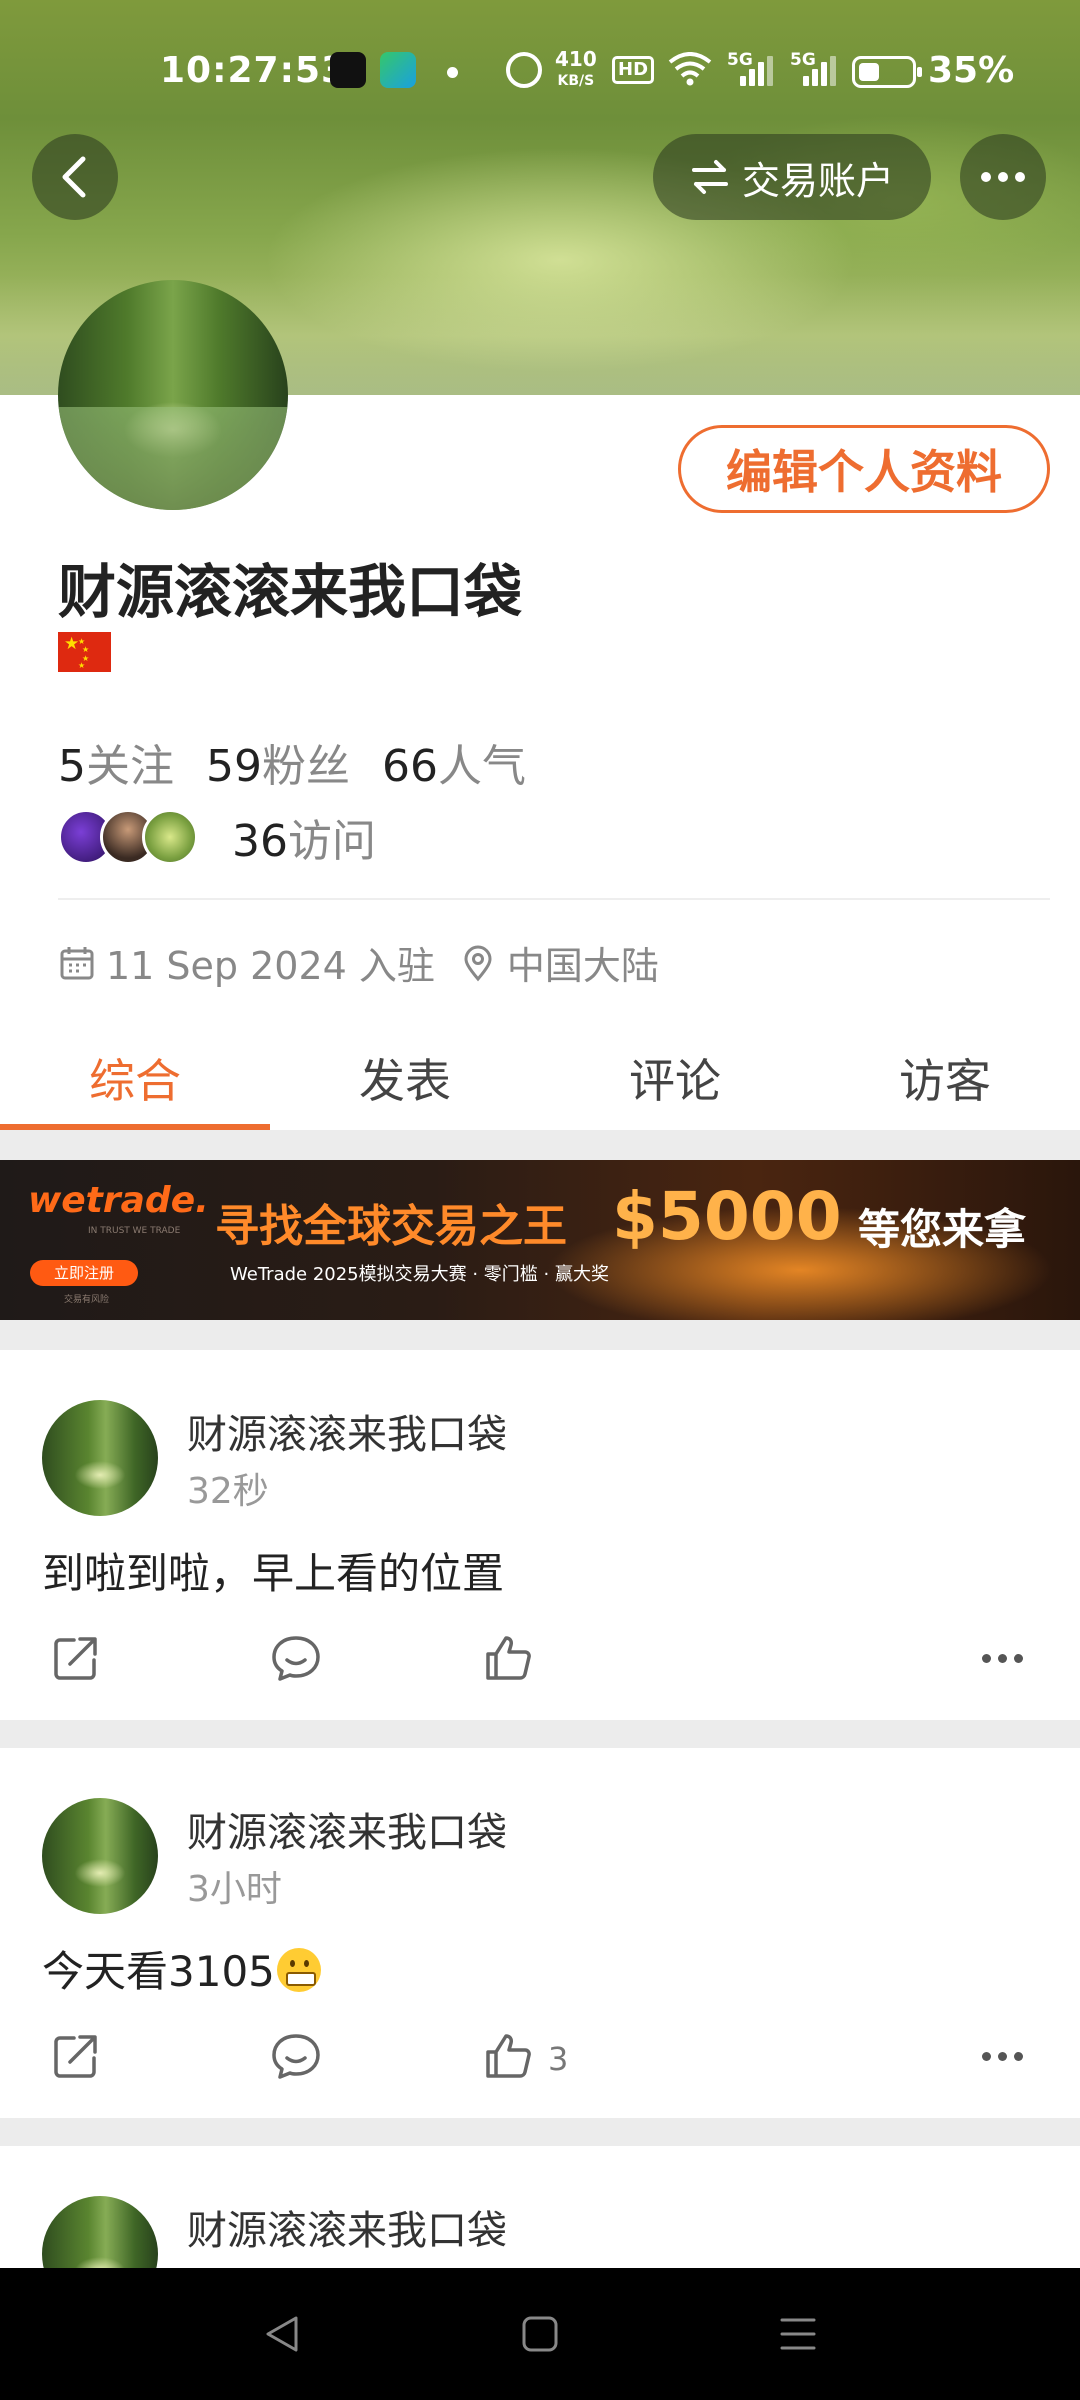 The width and height of the screenshot is (1080, 2400). What do you see at coordinates (304, 841) in the screenshot?
I see `visits-count: 36访问` at bounding box center [304, 841].